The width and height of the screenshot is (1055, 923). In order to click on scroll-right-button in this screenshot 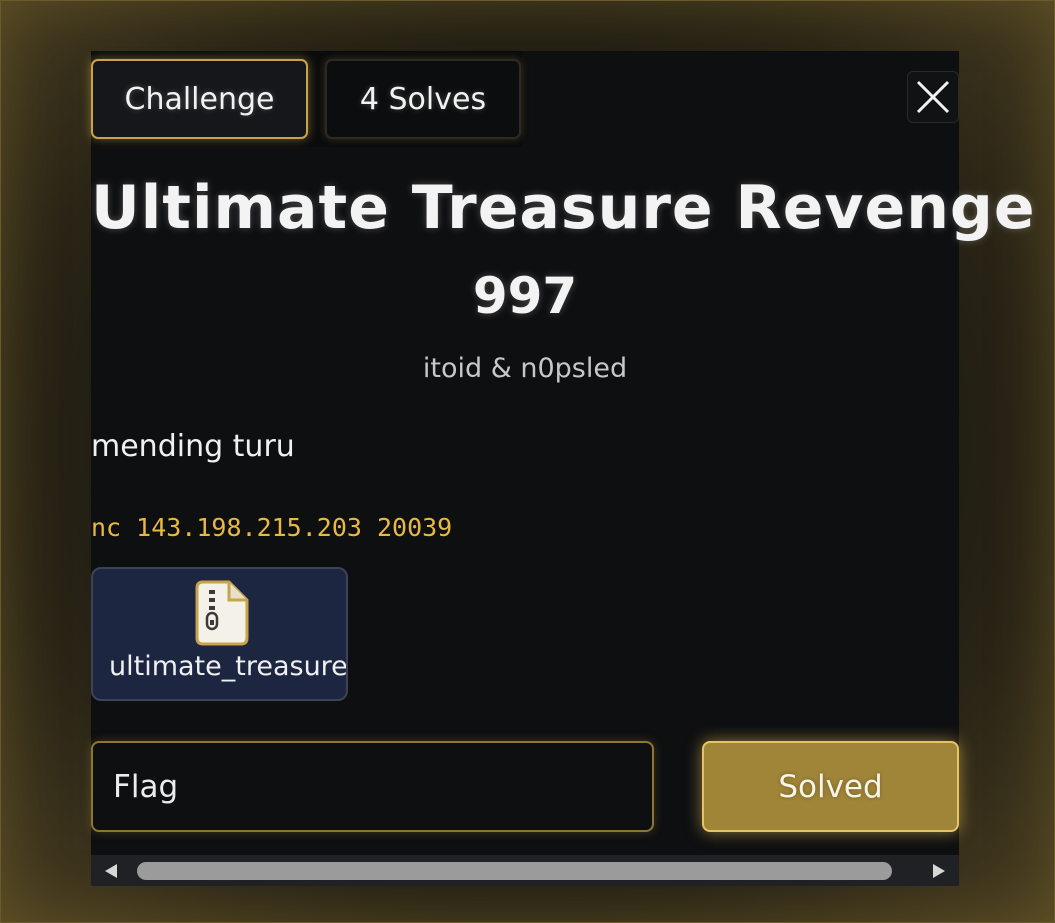, I will do `click(939, 870)`.